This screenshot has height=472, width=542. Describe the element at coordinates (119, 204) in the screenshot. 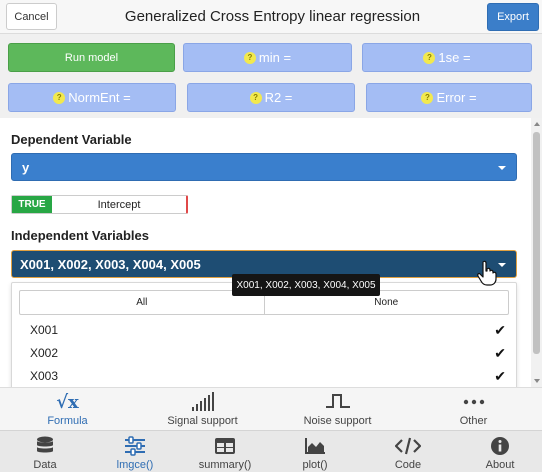

I see `intercept-label: Intercept` at that location.